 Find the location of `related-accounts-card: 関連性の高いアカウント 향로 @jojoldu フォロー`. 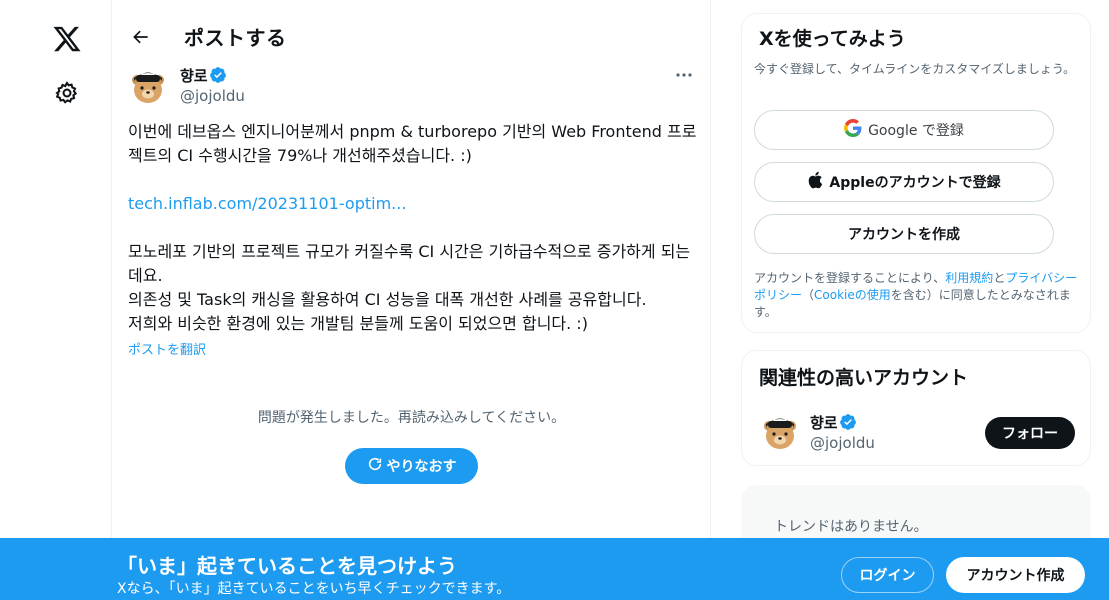

related-accounts-card: 関連性の高いアカウント 향로 @jojoldu フォロー is located at coordinates (916, 408).